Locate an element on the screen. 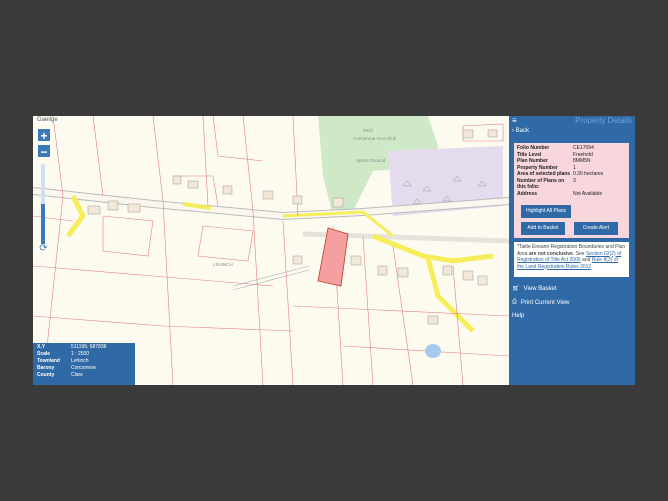 Image resolution: width=668 pixels, height=501 pixels. print-view-link: ⎙ Print Current View is located at coordinates (540, 302).